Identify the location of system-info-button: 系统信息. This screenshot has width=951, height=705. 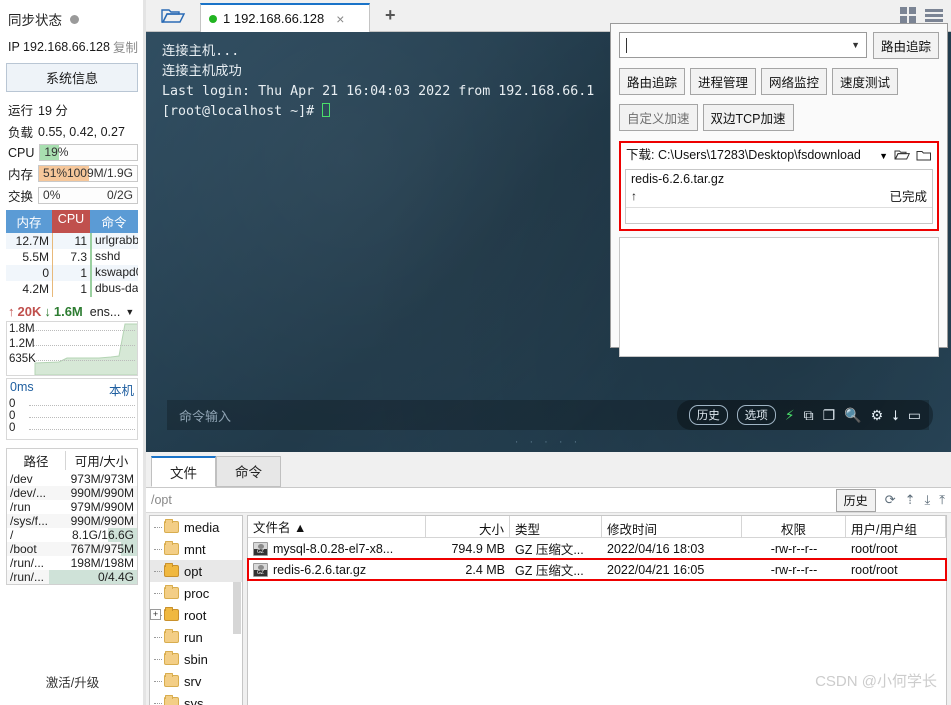
(72, 77).